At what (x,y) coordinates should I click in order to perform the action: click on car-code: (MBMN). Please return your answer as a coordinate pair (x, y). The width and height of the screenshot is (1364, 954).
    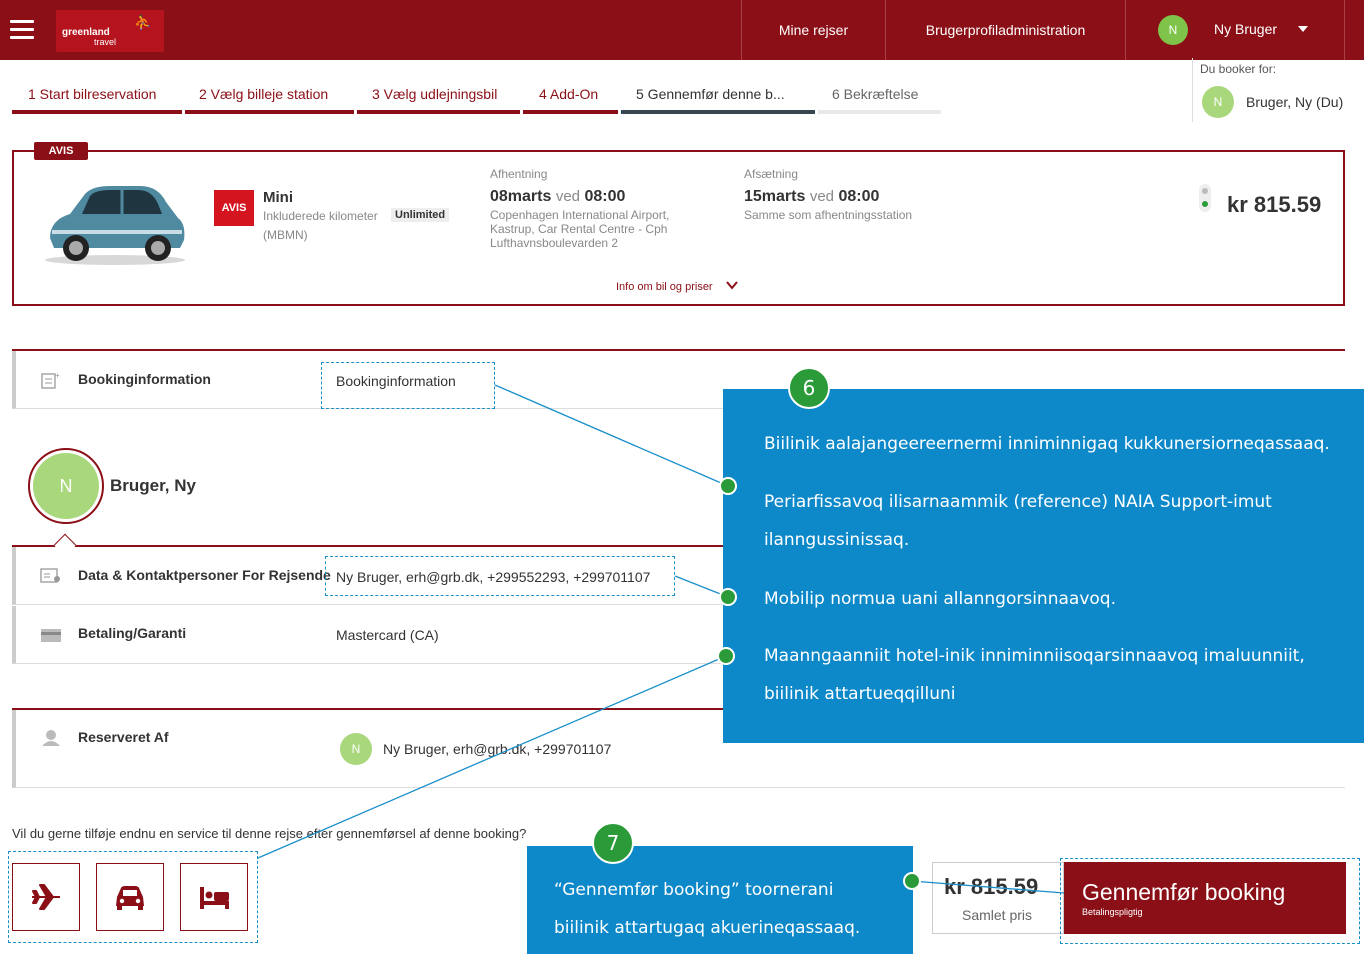
    Looking at the image, I should click on (285, 235).